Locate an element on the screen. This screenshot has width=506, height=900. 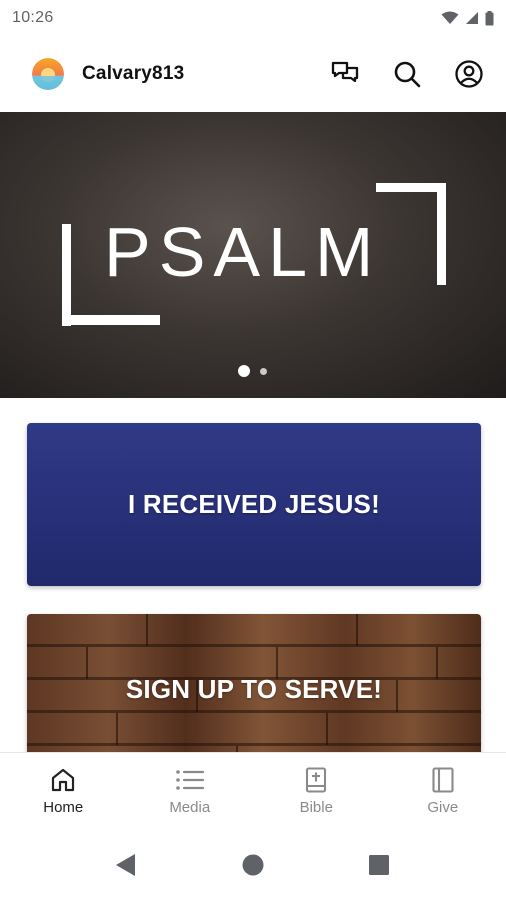
carousel-dot-active is located at coordinates (244, 371).